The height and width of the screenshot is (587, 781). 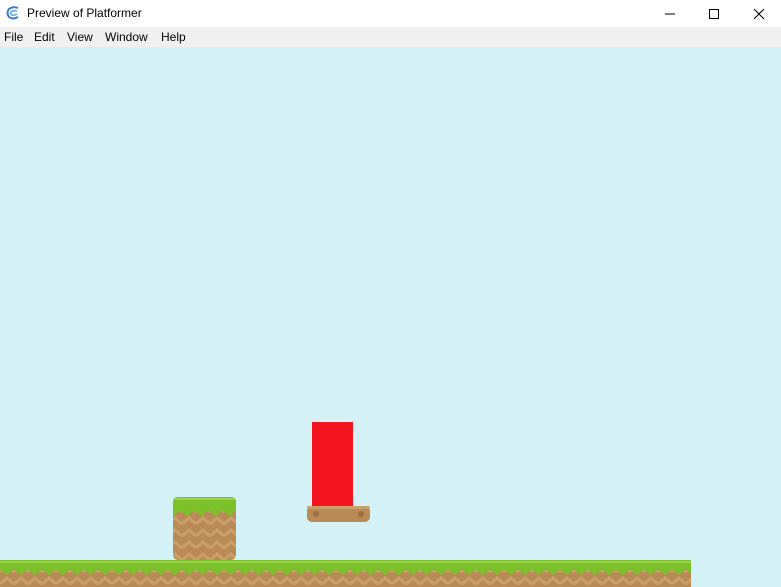 I want to click on menu-edit: Edit, so click(x=44, y=37).